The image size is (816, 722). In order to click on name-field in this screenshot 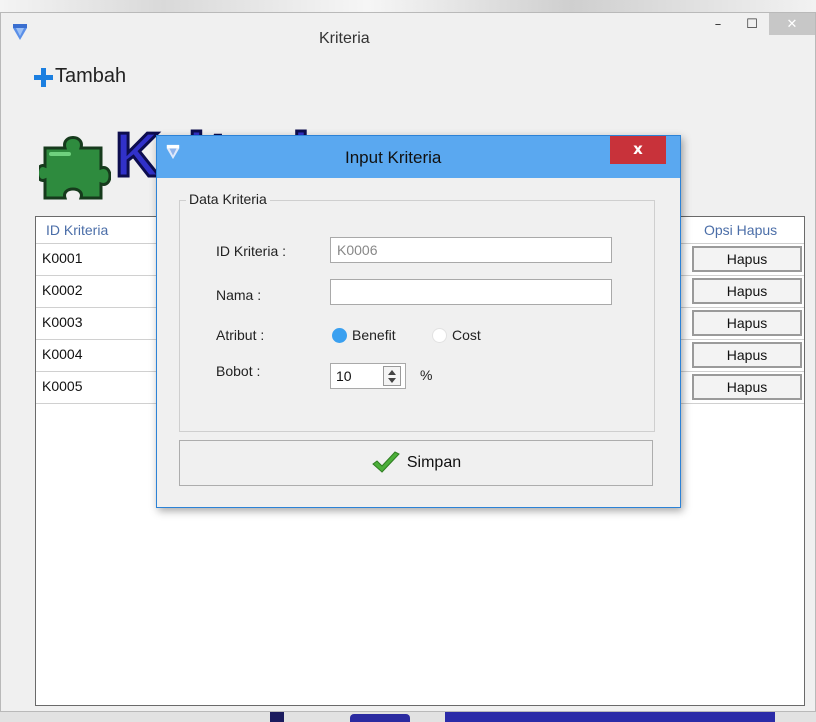, I will do `click(471, 292)`.